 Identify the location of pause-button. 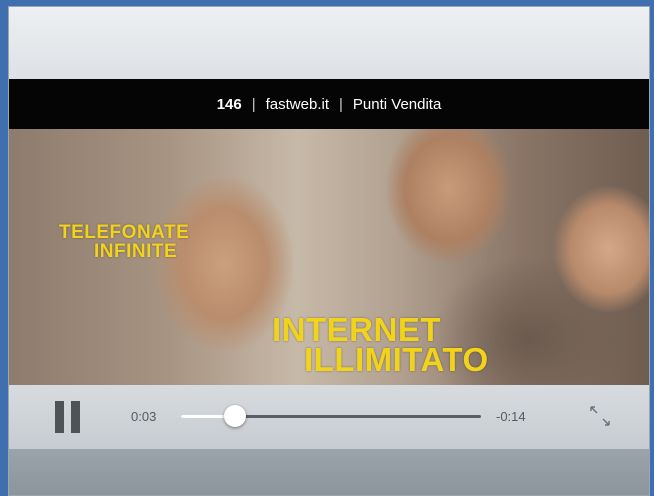
(68, 417).